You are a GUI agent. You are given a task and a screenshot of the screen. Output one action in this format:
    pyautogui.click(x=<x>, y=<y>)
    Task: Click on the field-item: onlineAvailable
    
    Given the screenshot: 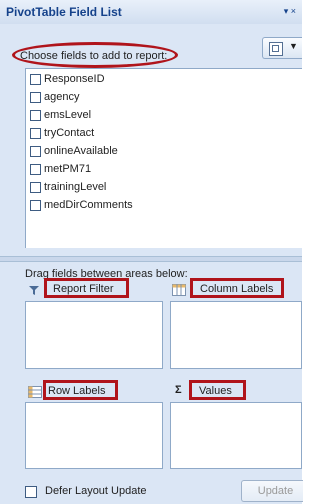 What is the action you would take?
    pyautogui.click(x=74, y=151)
    